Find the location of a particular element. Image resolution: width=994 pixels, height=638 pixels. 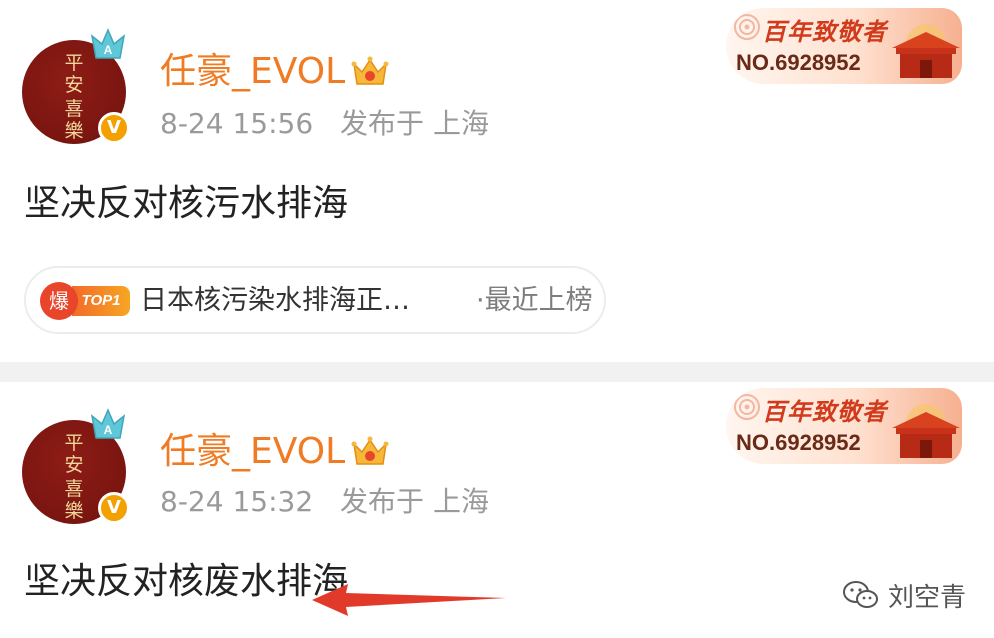

red-arrow-annotation is located at coordinates (409, 600).